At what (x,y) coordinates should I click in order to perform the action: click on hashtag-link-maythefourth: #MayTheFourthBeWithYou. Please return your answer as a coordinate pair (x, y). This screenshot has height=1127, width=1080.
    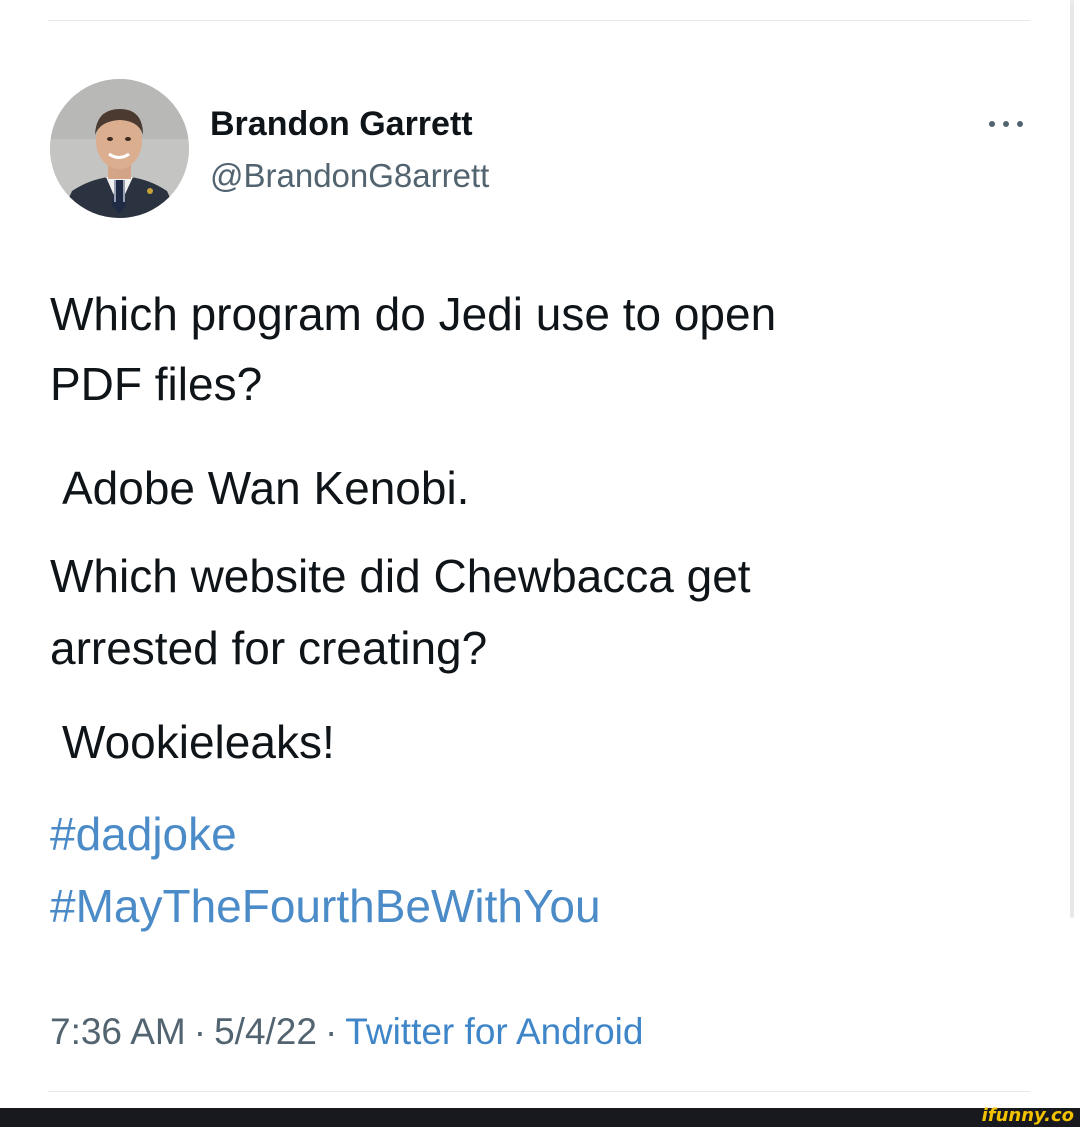
    Looking at the image, I should click on (325, 906).